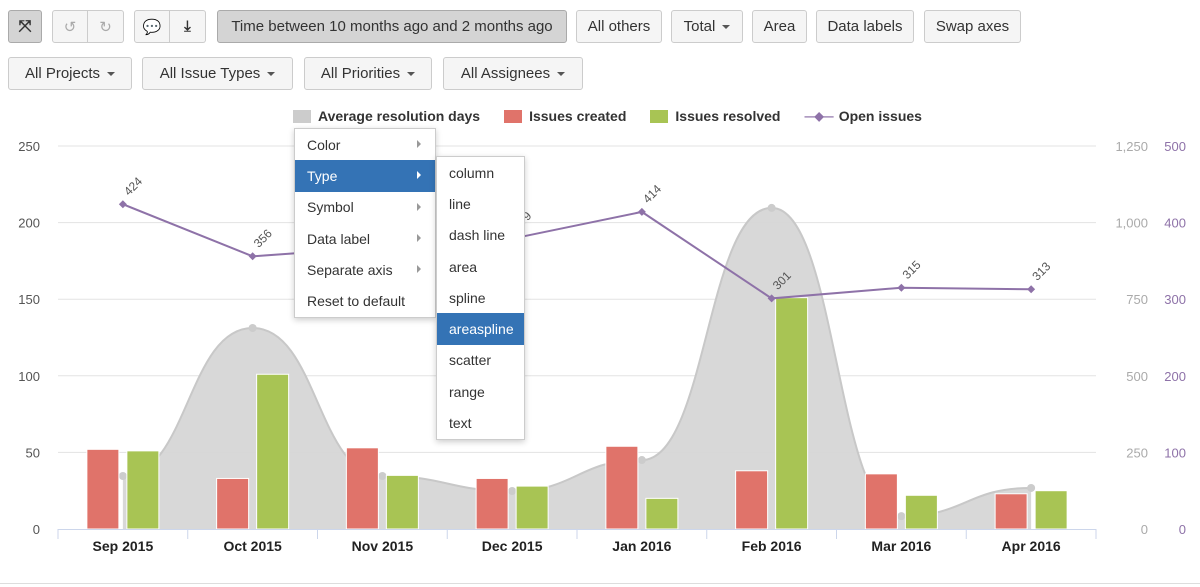 The image size is (1200, 587). What do you see at coordinates (33, 452) in the screenshot?
I see `y-tick-label: 50` at bounding box center [33, 452].